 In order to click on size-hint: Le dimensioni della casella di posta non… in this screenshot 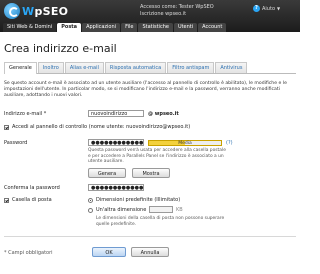, I will do `click(160, 221)`.